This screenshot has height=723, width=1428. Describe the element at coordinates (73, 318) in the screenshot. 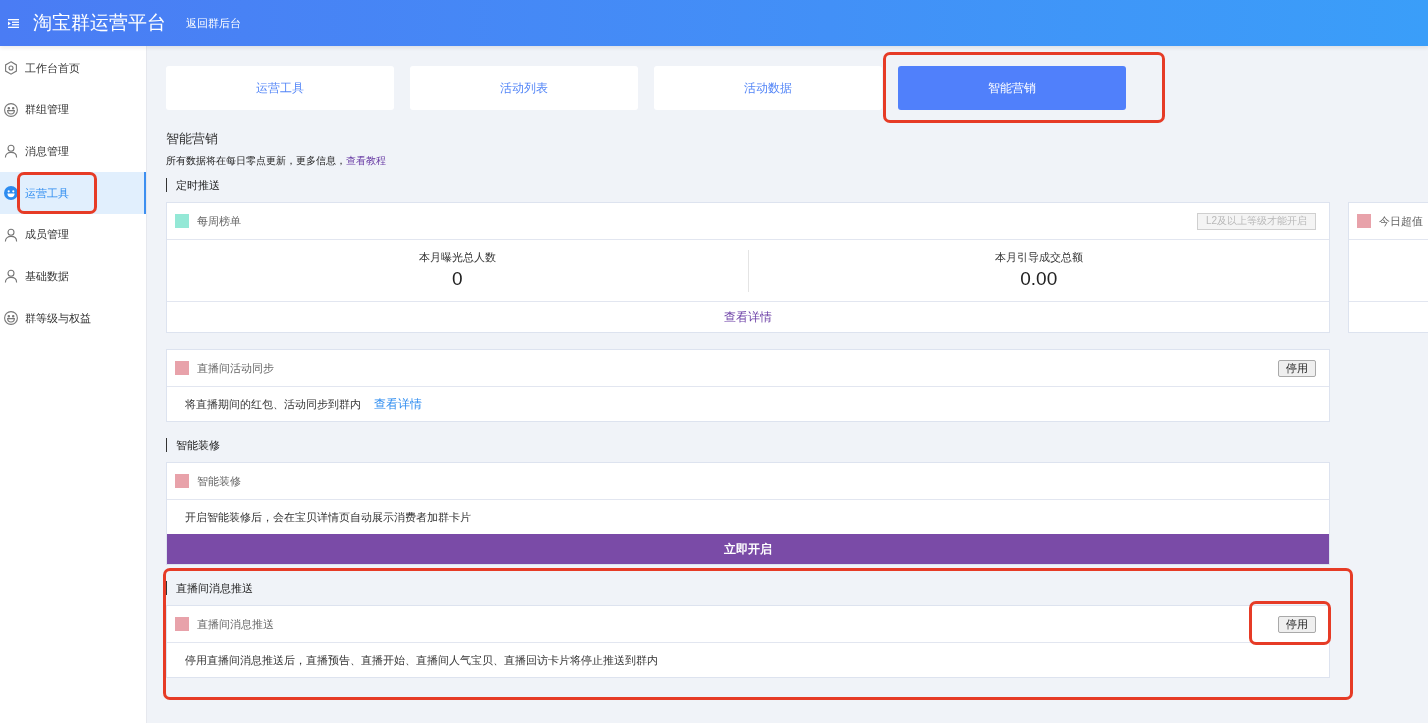

I see `sidebar-item: 群等级与权益` at that location.